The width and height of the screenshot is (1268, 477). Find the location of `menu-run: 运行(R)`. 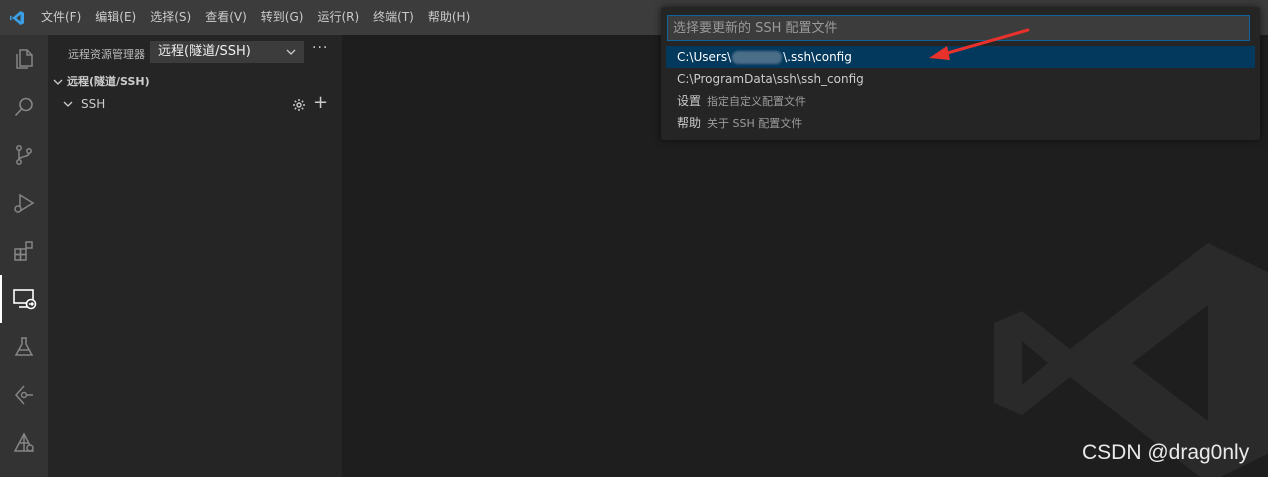

menu-run: 运行(R) is located at coordinates (338, 17).